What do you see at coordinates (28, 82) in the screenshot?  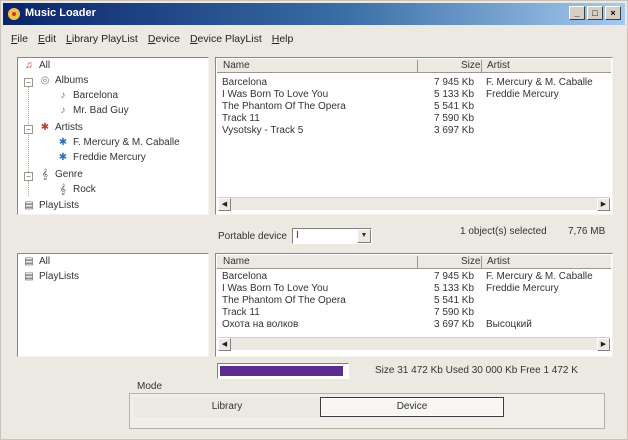 I see `albums-expander: −` at bounding box center [28, 82].